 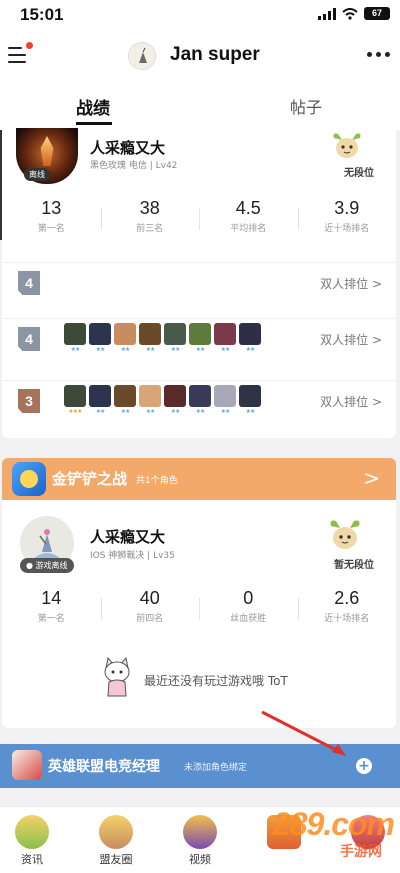 I want to click on empty-state-cat-icon, so click(x=117, y=676).